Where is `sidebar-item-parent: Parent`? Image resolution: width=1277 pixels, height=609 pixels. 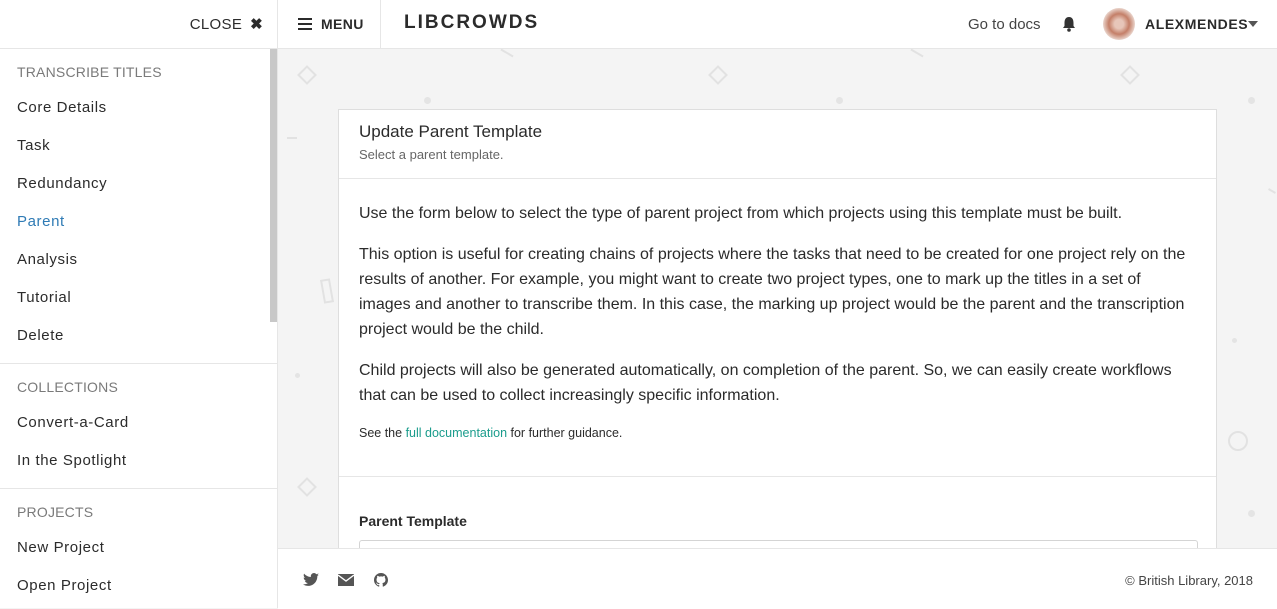
sidebar-item-parent: Parent is located at coordinates (138, 222).